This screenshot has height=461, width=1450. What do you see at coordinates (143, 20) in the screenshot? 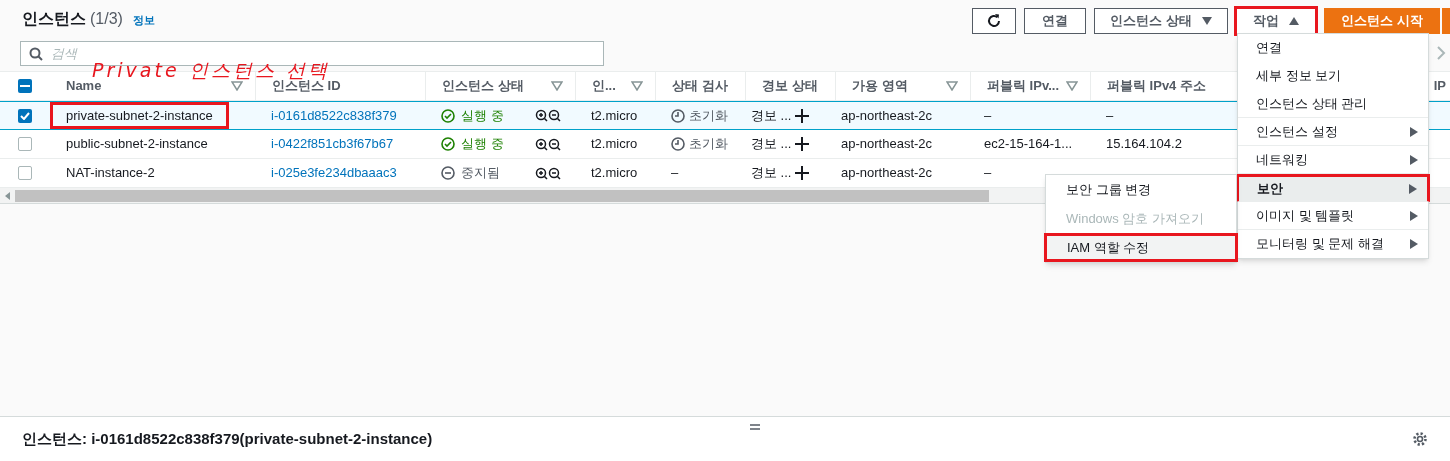
I see `info-link: 정보` at bounding box center [143, 20].